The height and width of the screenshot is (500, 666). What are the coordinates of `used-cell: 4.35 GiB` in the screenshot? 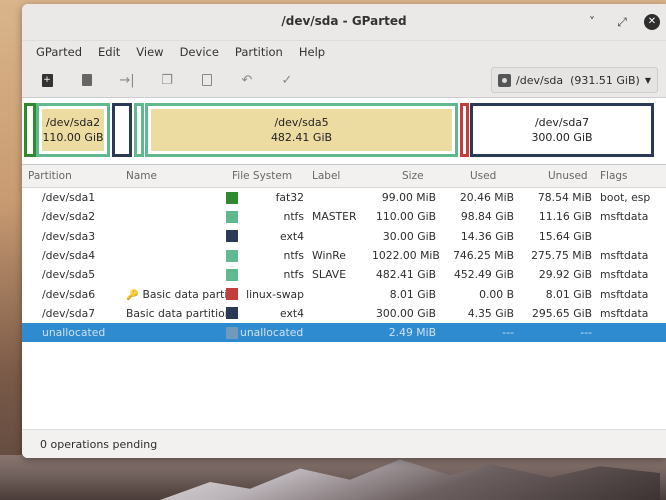 It's located at (490, 313).